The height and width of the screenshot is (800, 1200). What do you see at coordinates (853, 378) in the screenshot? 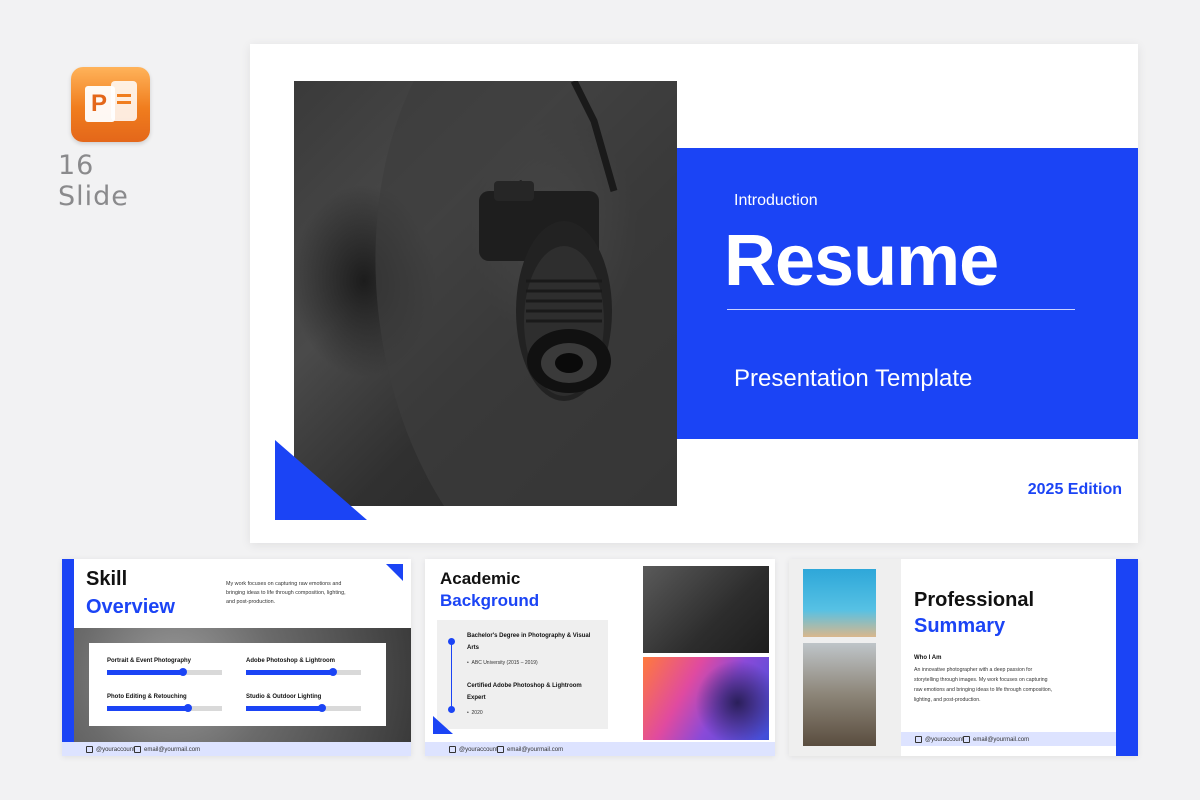
I see `main-subtitle: Presentation Template` at bounding box center [853, 378].